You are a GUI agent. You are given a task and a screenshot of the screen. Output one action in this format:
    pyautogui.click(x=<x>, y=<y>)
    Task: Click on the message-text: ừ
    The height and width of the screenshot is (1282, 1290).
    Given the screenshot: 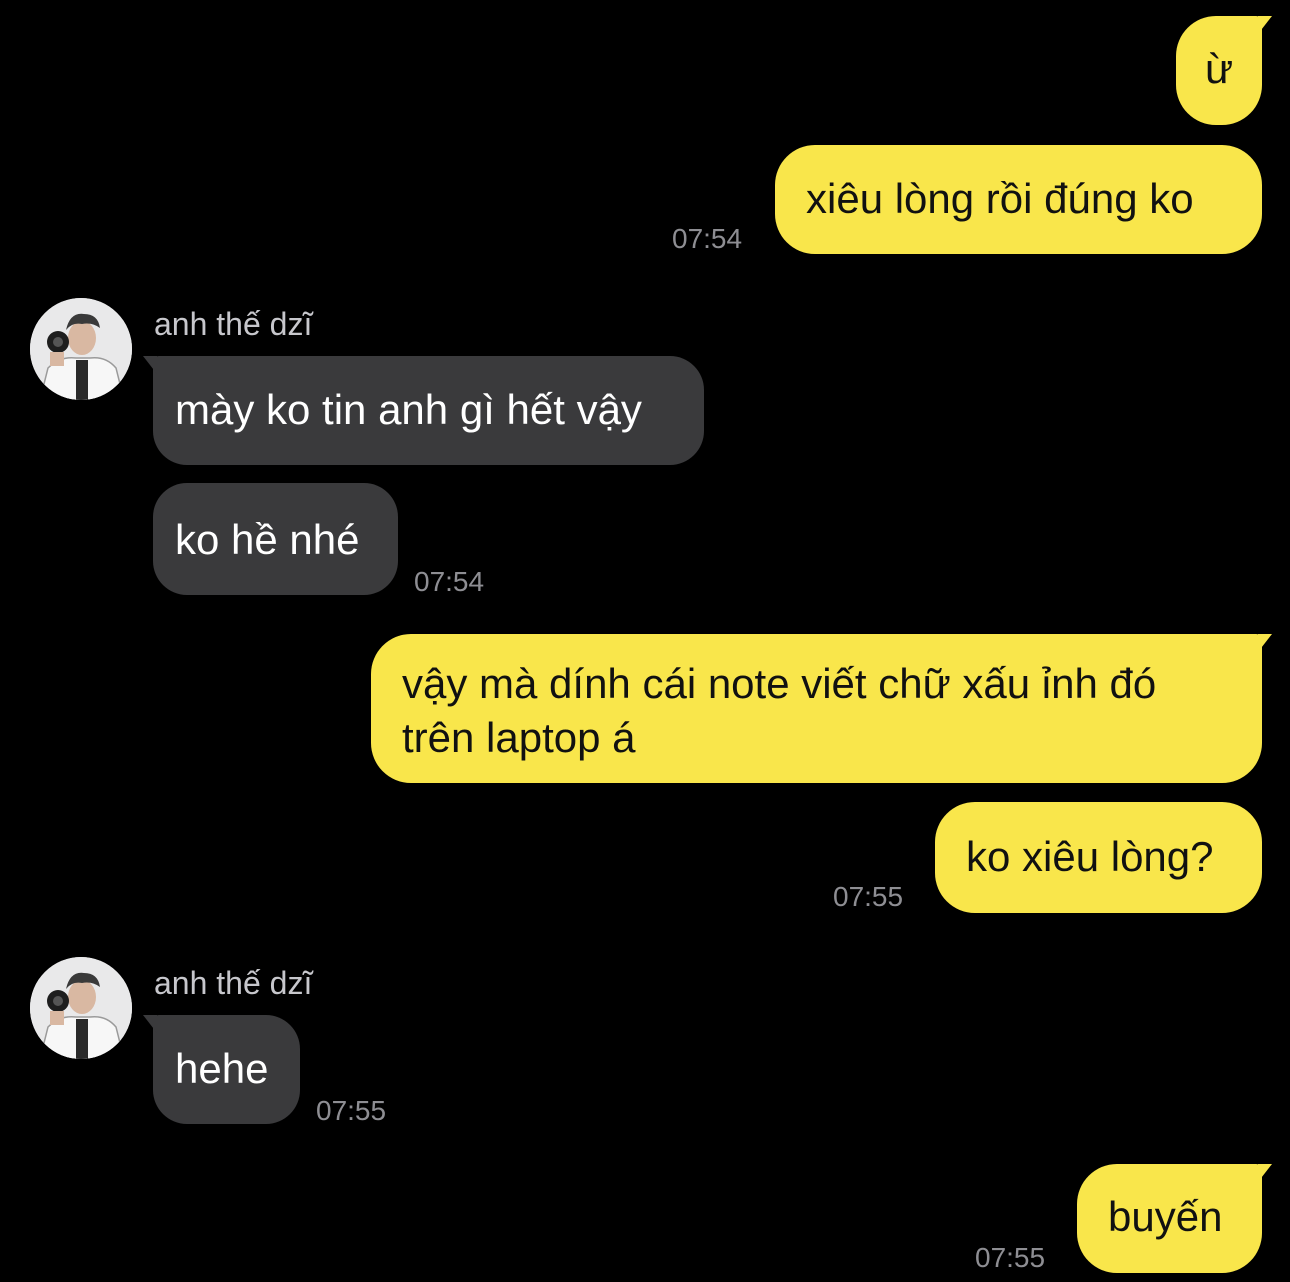 What is the action you would take?
    pyautogui.click(x=1219, y=68)
    